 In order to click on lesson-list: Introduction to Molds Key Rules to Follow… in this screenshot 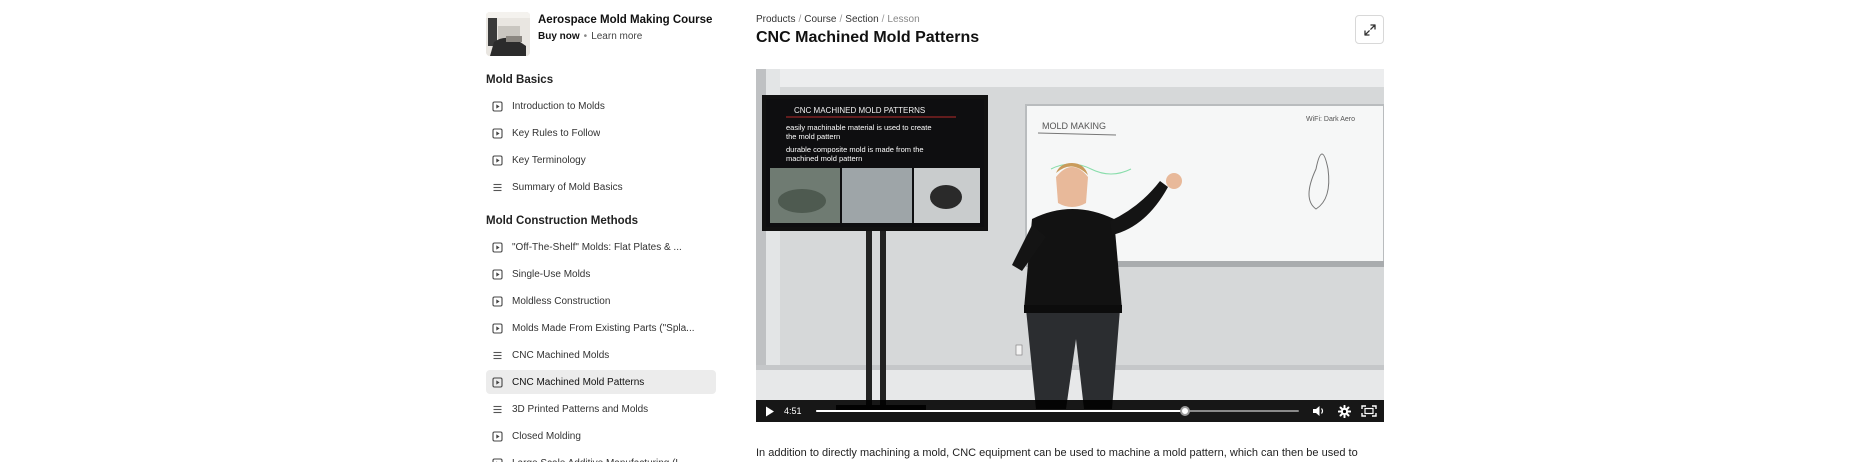, I will do `click(601, 146)`.